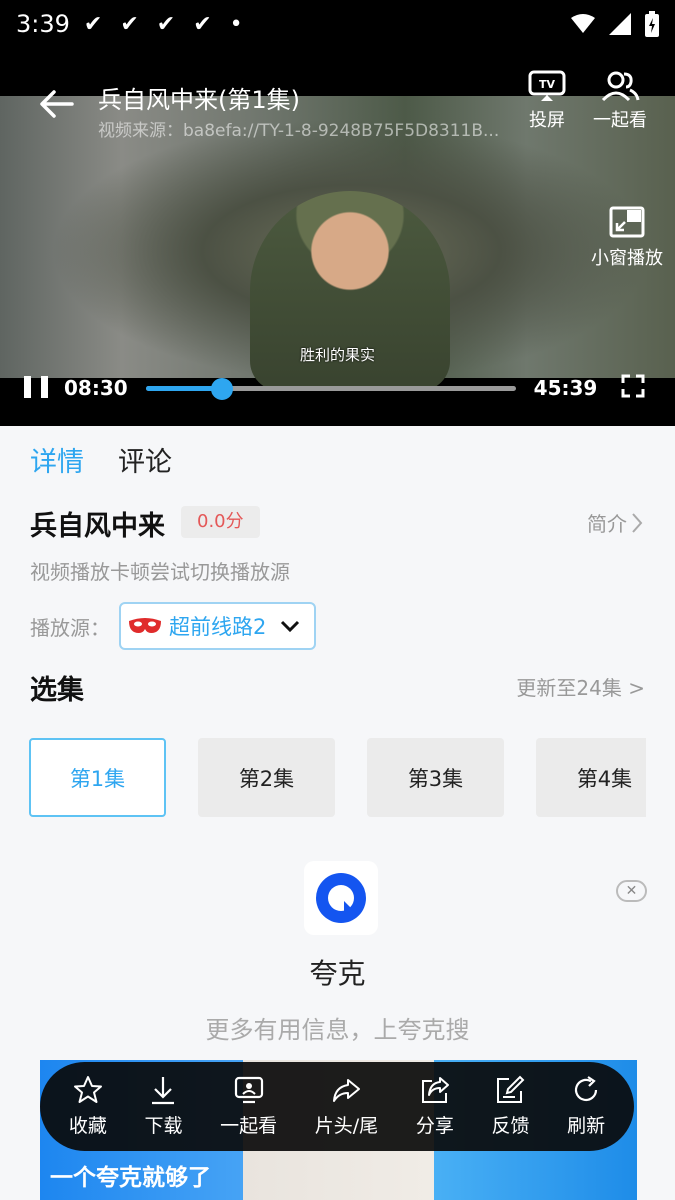  I want to click on cast-button: TV 投屏, so click(547, 101).